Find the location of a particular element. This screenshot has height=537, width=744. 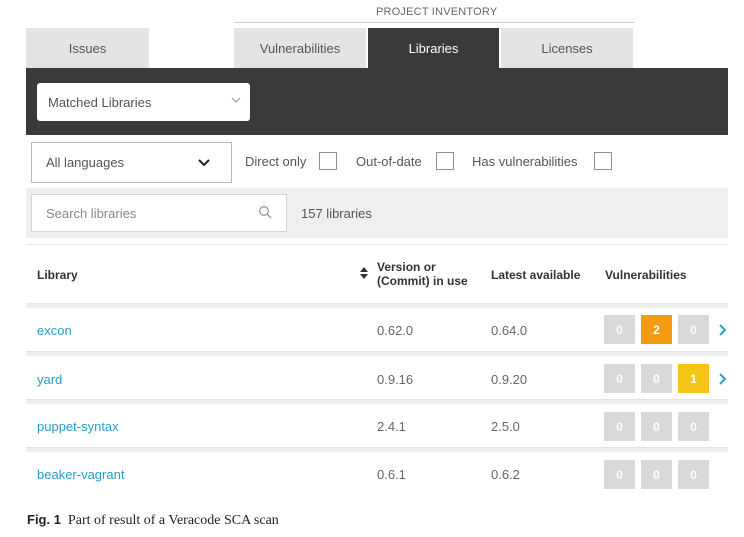

tab-issues: Issues is located at coordinates (87, 48).